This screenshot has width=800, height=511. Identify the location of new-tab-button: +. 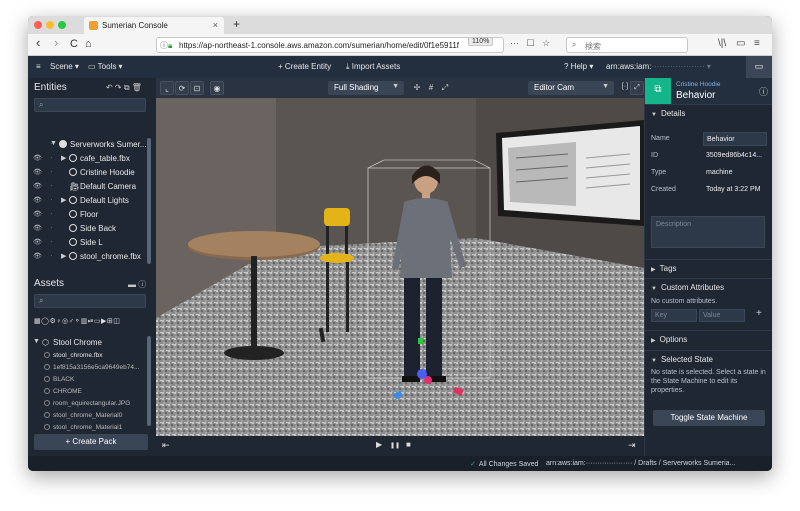
(236, 24).